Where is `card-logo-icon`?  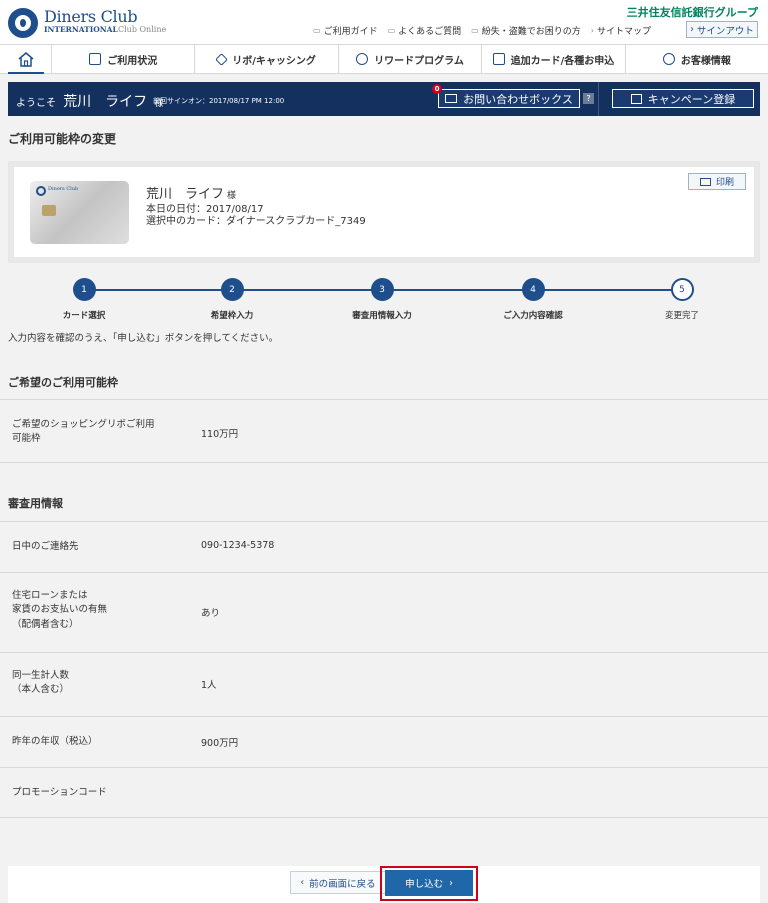
card-logo-icon is located at coordinates (41, 191).